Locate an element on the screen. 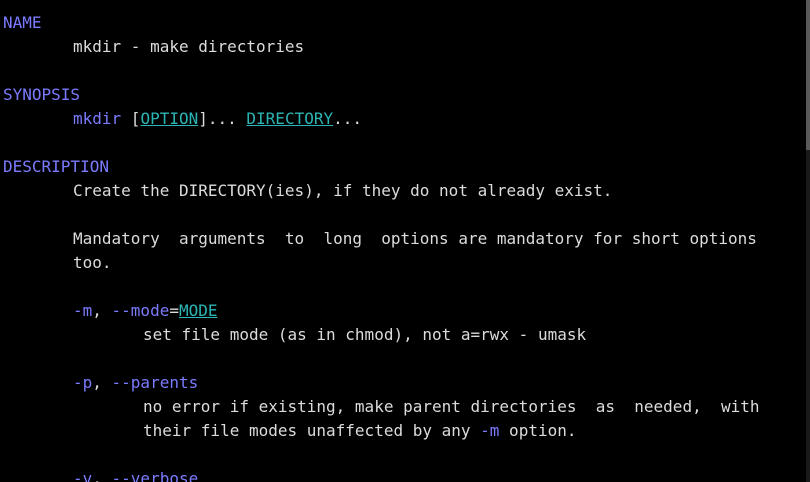 The width and height of the screenshot is (810, 482). scrollbar is located at coordinates (808, 241).